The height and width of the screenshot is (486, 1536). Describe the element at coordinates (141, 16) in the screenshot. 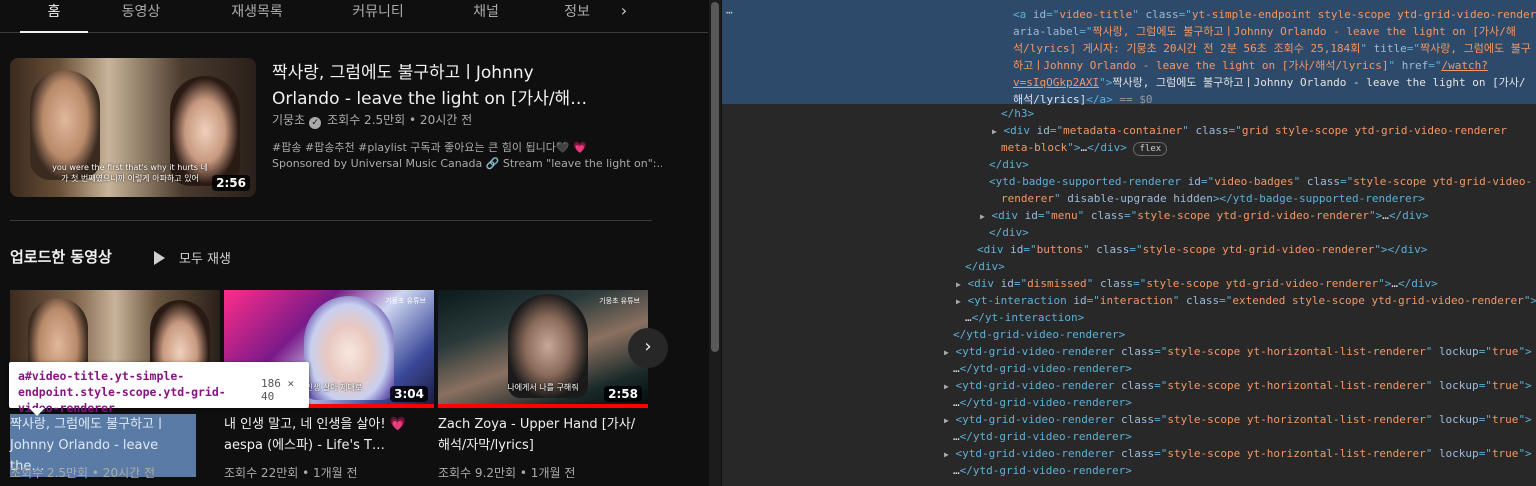

I see `tab-videos: 동영상` at that location.